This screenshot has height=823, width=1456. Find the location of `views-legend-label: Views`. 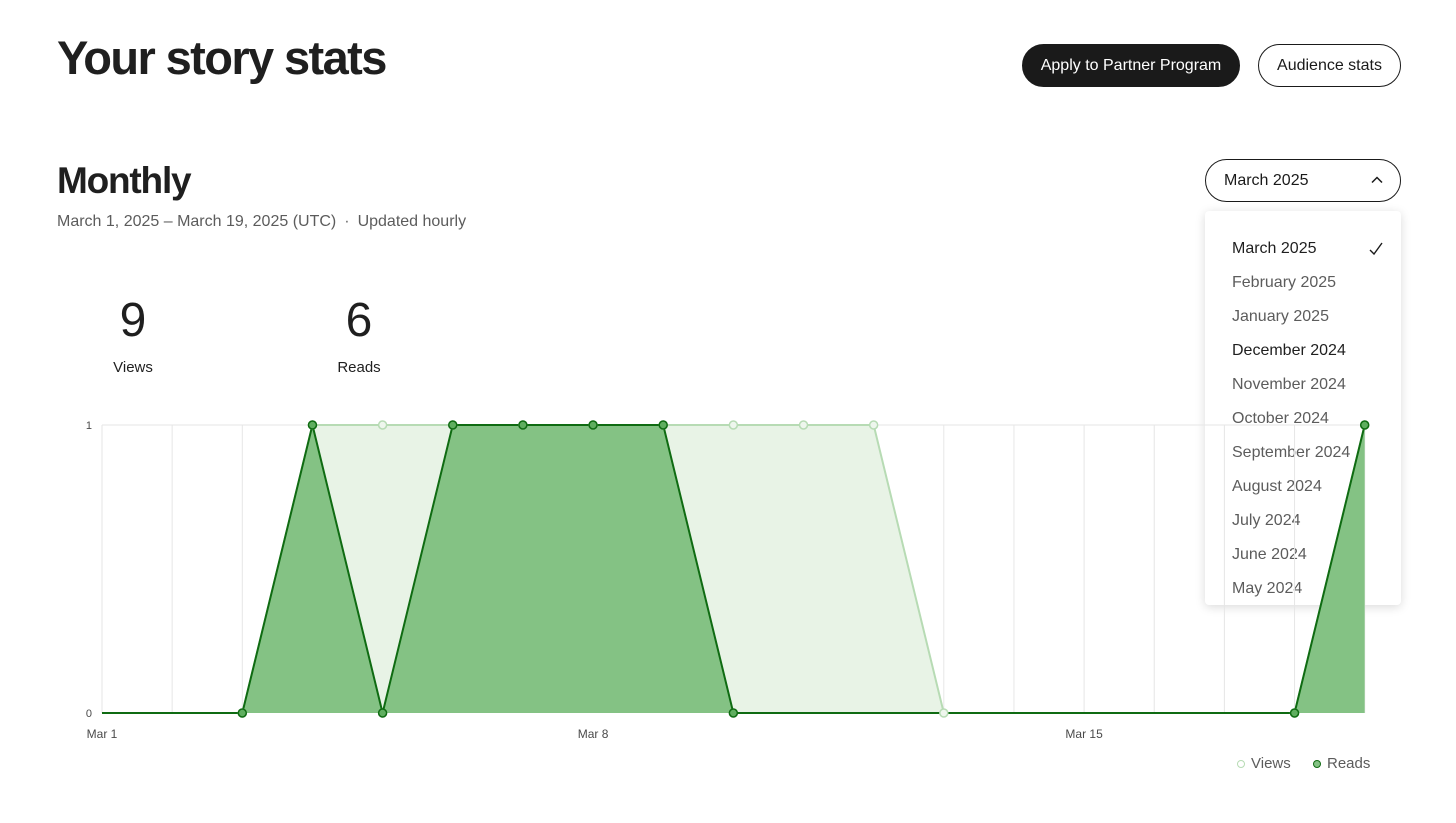

views-legend-label: Views is located at coordinates (1271, 763).